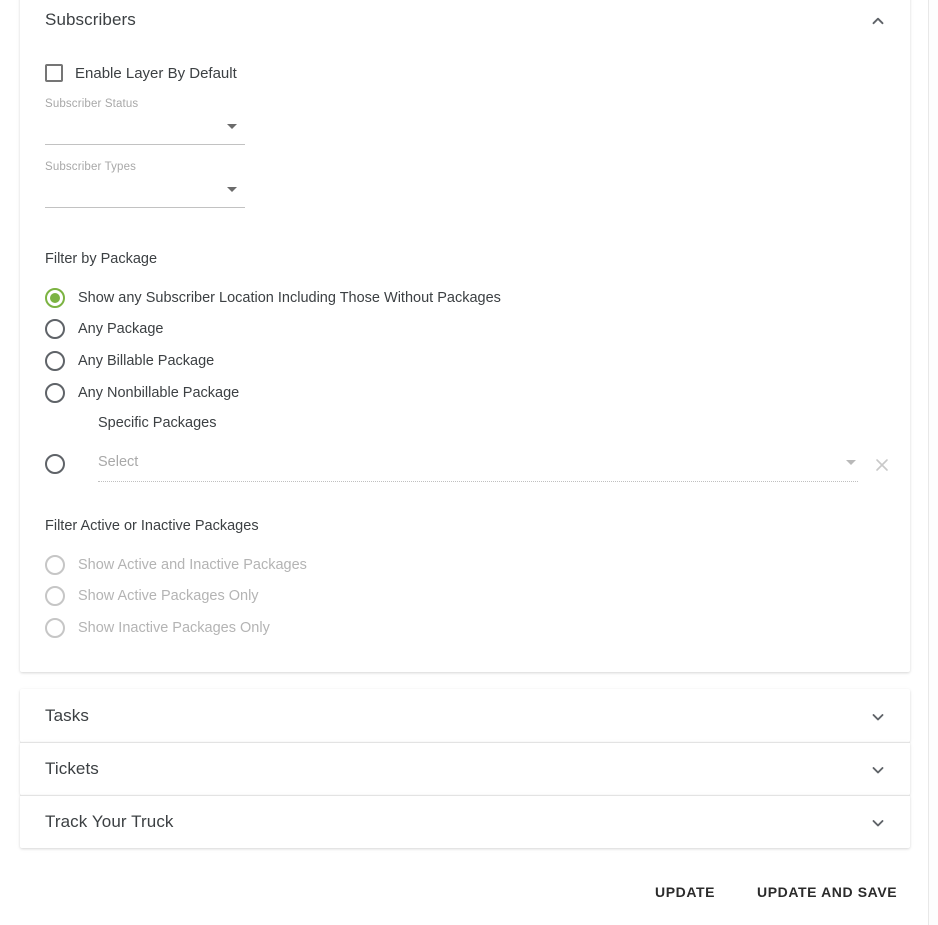 The width and height of the screenshot is (938, 925). What do you see at coordinates (101, 259) in the screenshot?
I see `filter-by-package-label: Filter by Package` at bounding box center [101, 259].